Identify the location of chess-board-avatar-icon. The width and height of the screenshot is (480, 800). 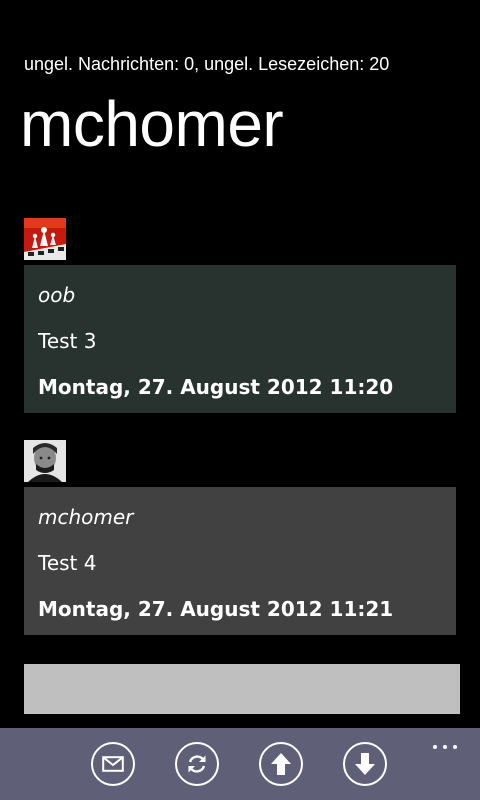
(45, 239).